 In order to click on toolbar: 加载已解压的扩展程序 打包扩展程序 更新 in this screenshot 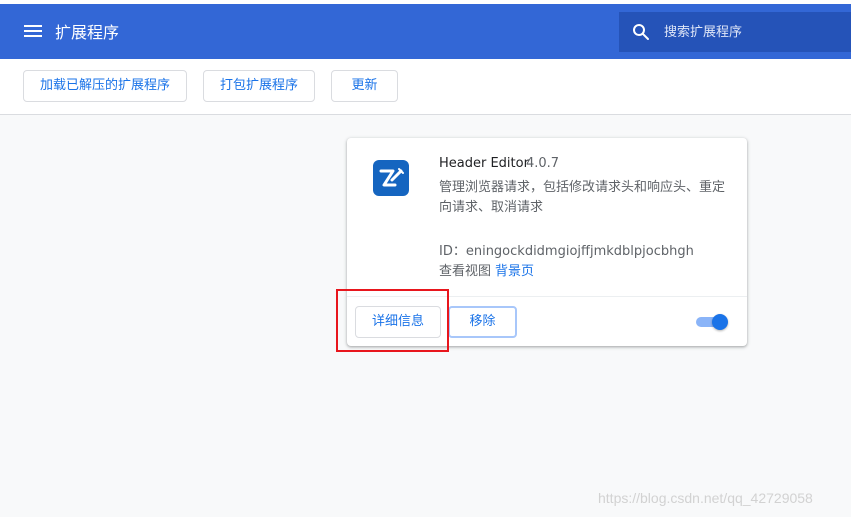, I will do `click(425, 87)`.